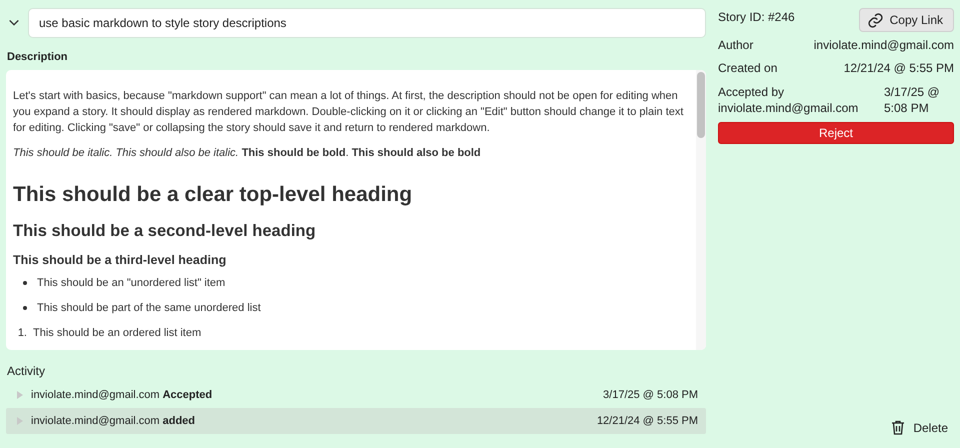  I want to click on activity-row: inviolate.mind@gmail.com added 12/21/24 @ 5:55 PM, so click(356, 421).